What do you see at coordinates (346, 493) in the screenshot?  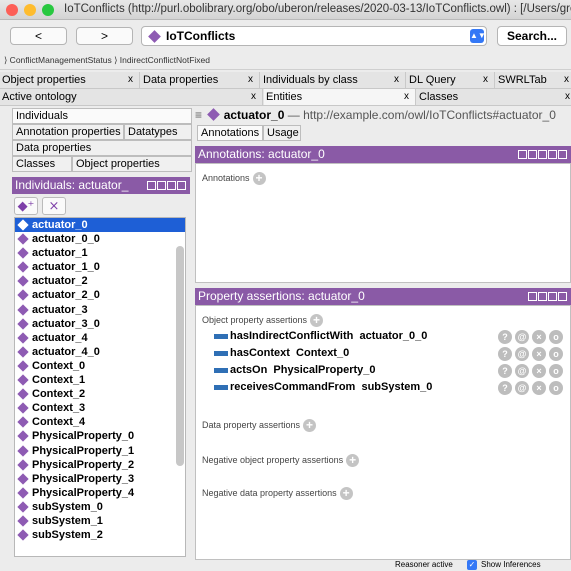 I see `add-neg-data-assertion-button: +` at bounding box center [346, 493].